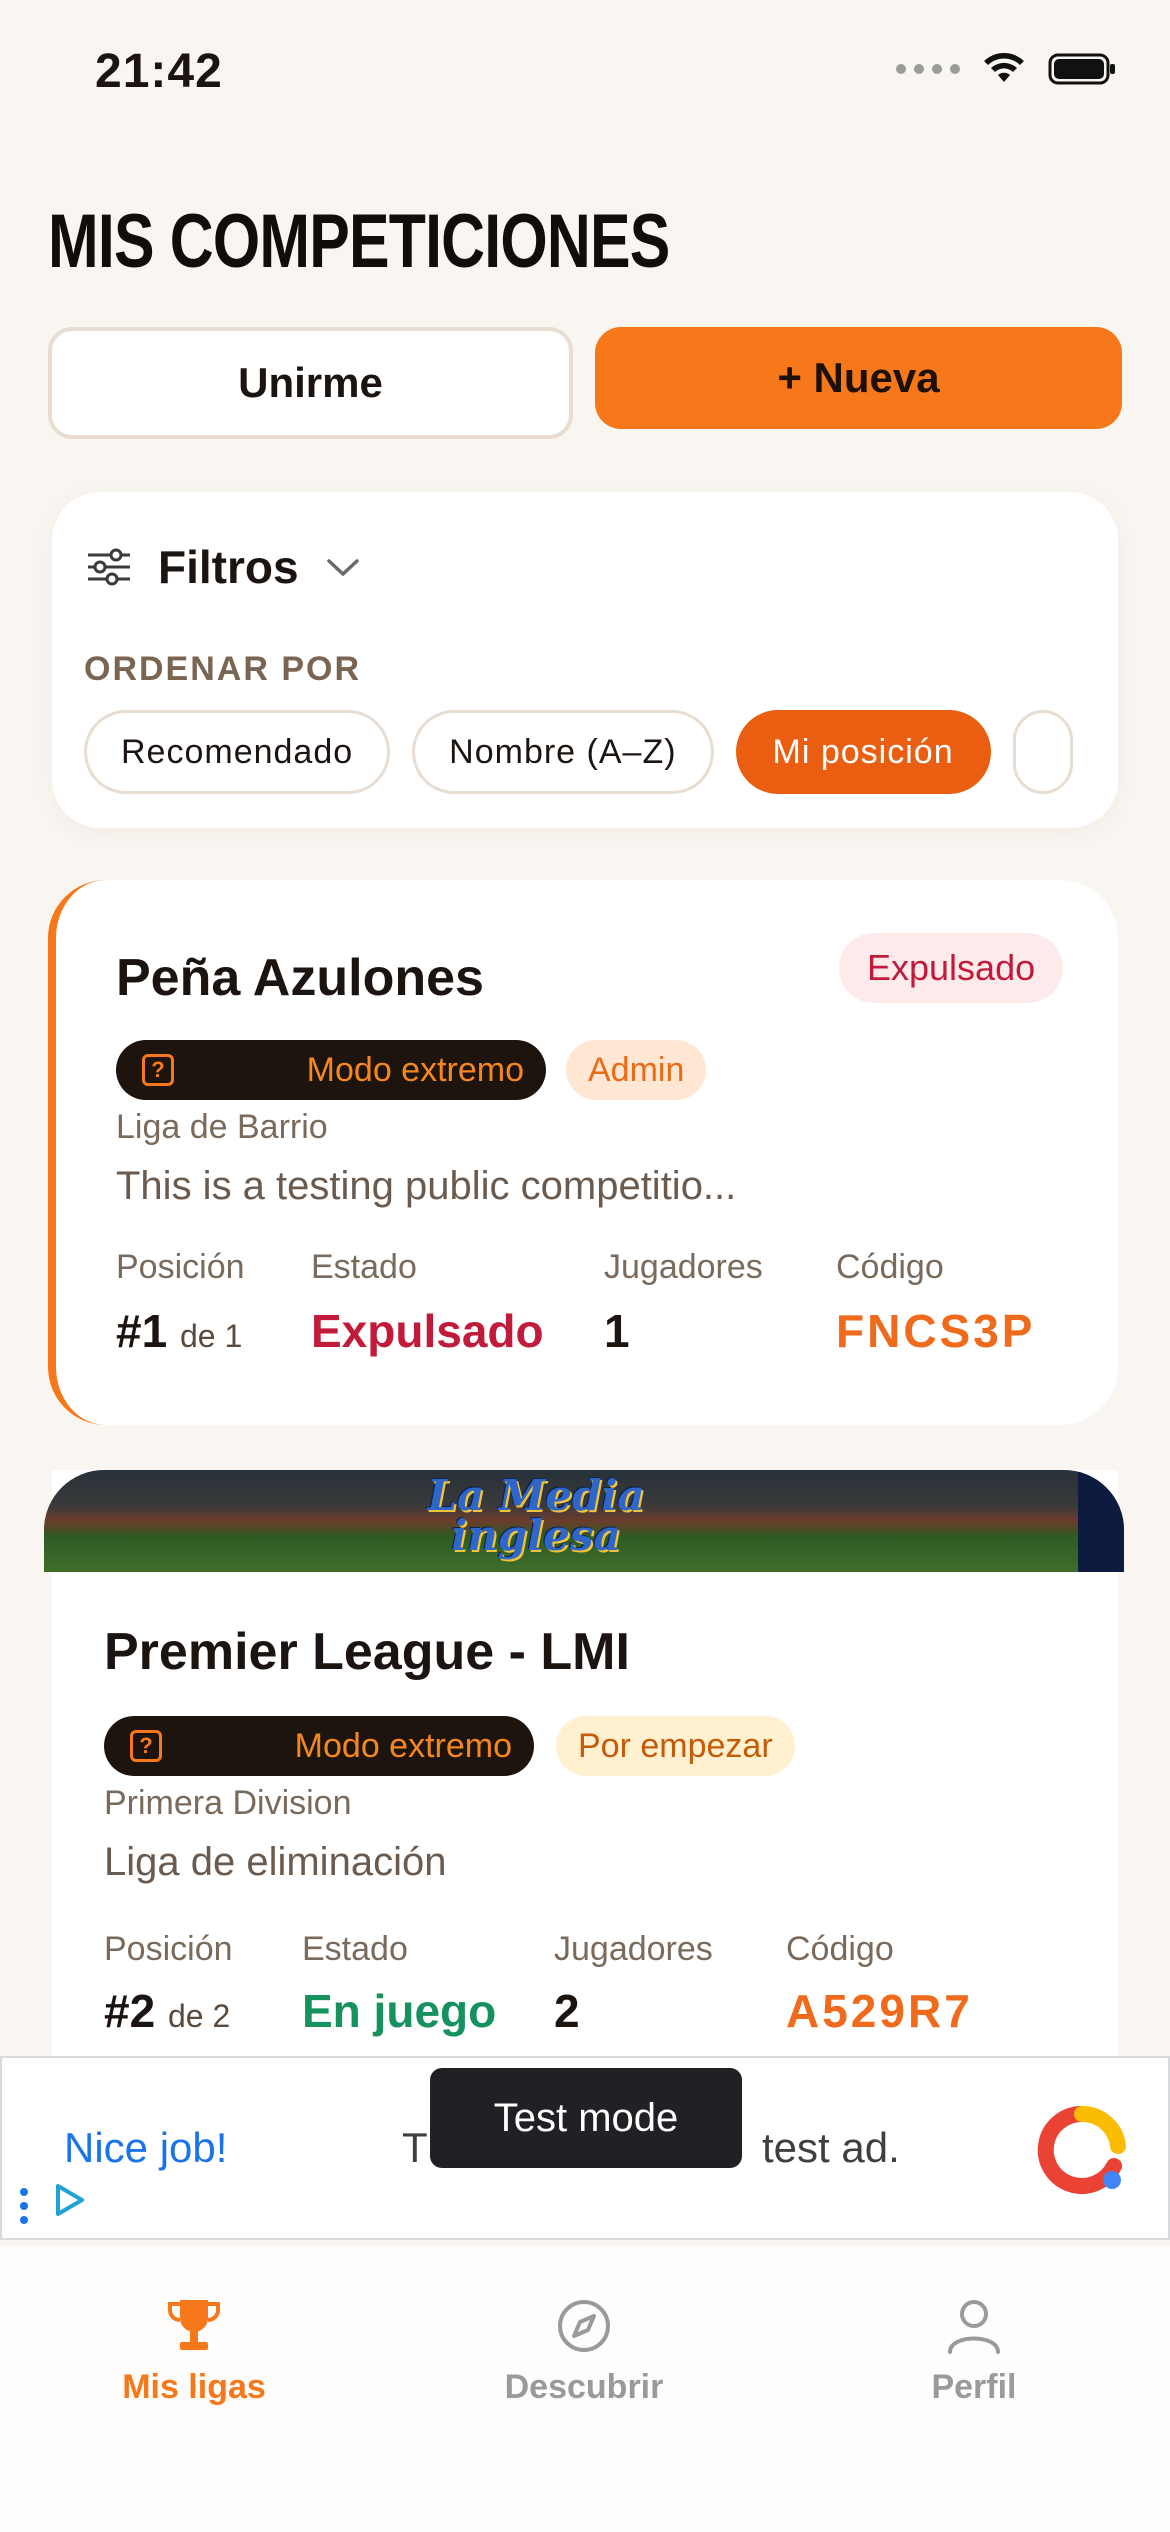  Describe the element at coordinates (1081, 2149) in the screenshot. I see `ad-brand-logo-icon` at that location.